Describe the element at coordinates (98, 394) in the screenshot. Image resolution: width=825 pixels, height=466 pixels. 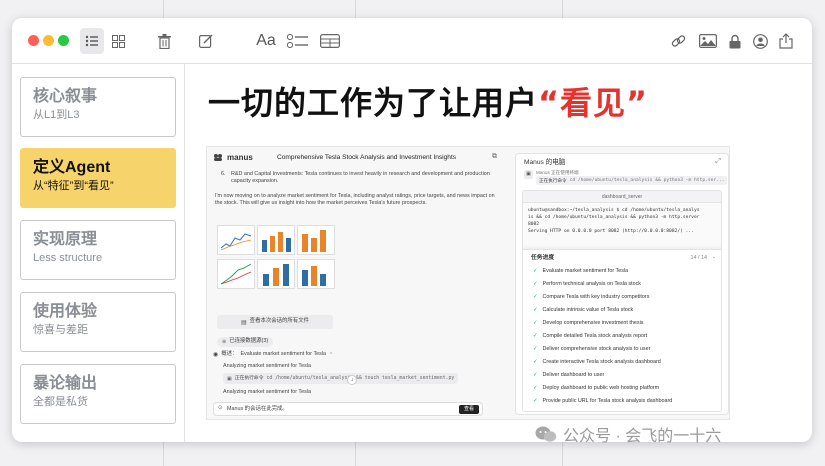
I see `sidebar-item-opinions: 暴论输出 全都是私货` at that location.